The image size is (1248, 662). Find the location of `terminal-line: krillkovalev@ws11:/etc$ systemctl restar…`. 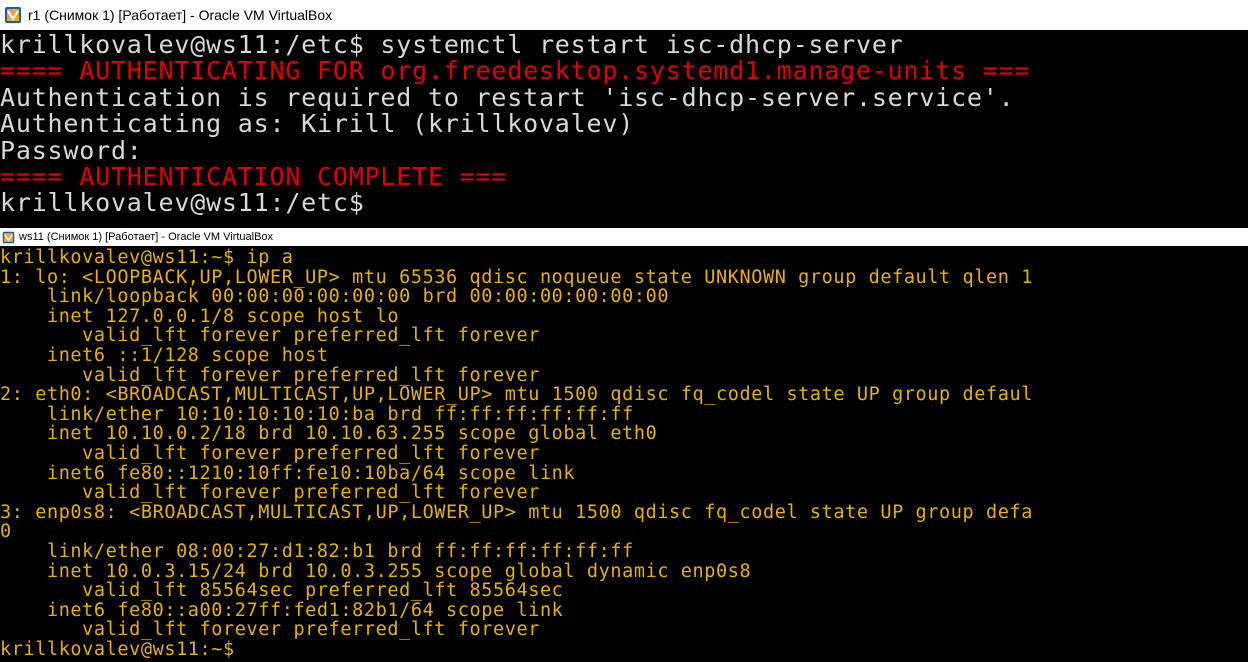

terminal-line: krillkovalev@ws11:/etc$ systemctl restar… is located at coordinates (452, 44).